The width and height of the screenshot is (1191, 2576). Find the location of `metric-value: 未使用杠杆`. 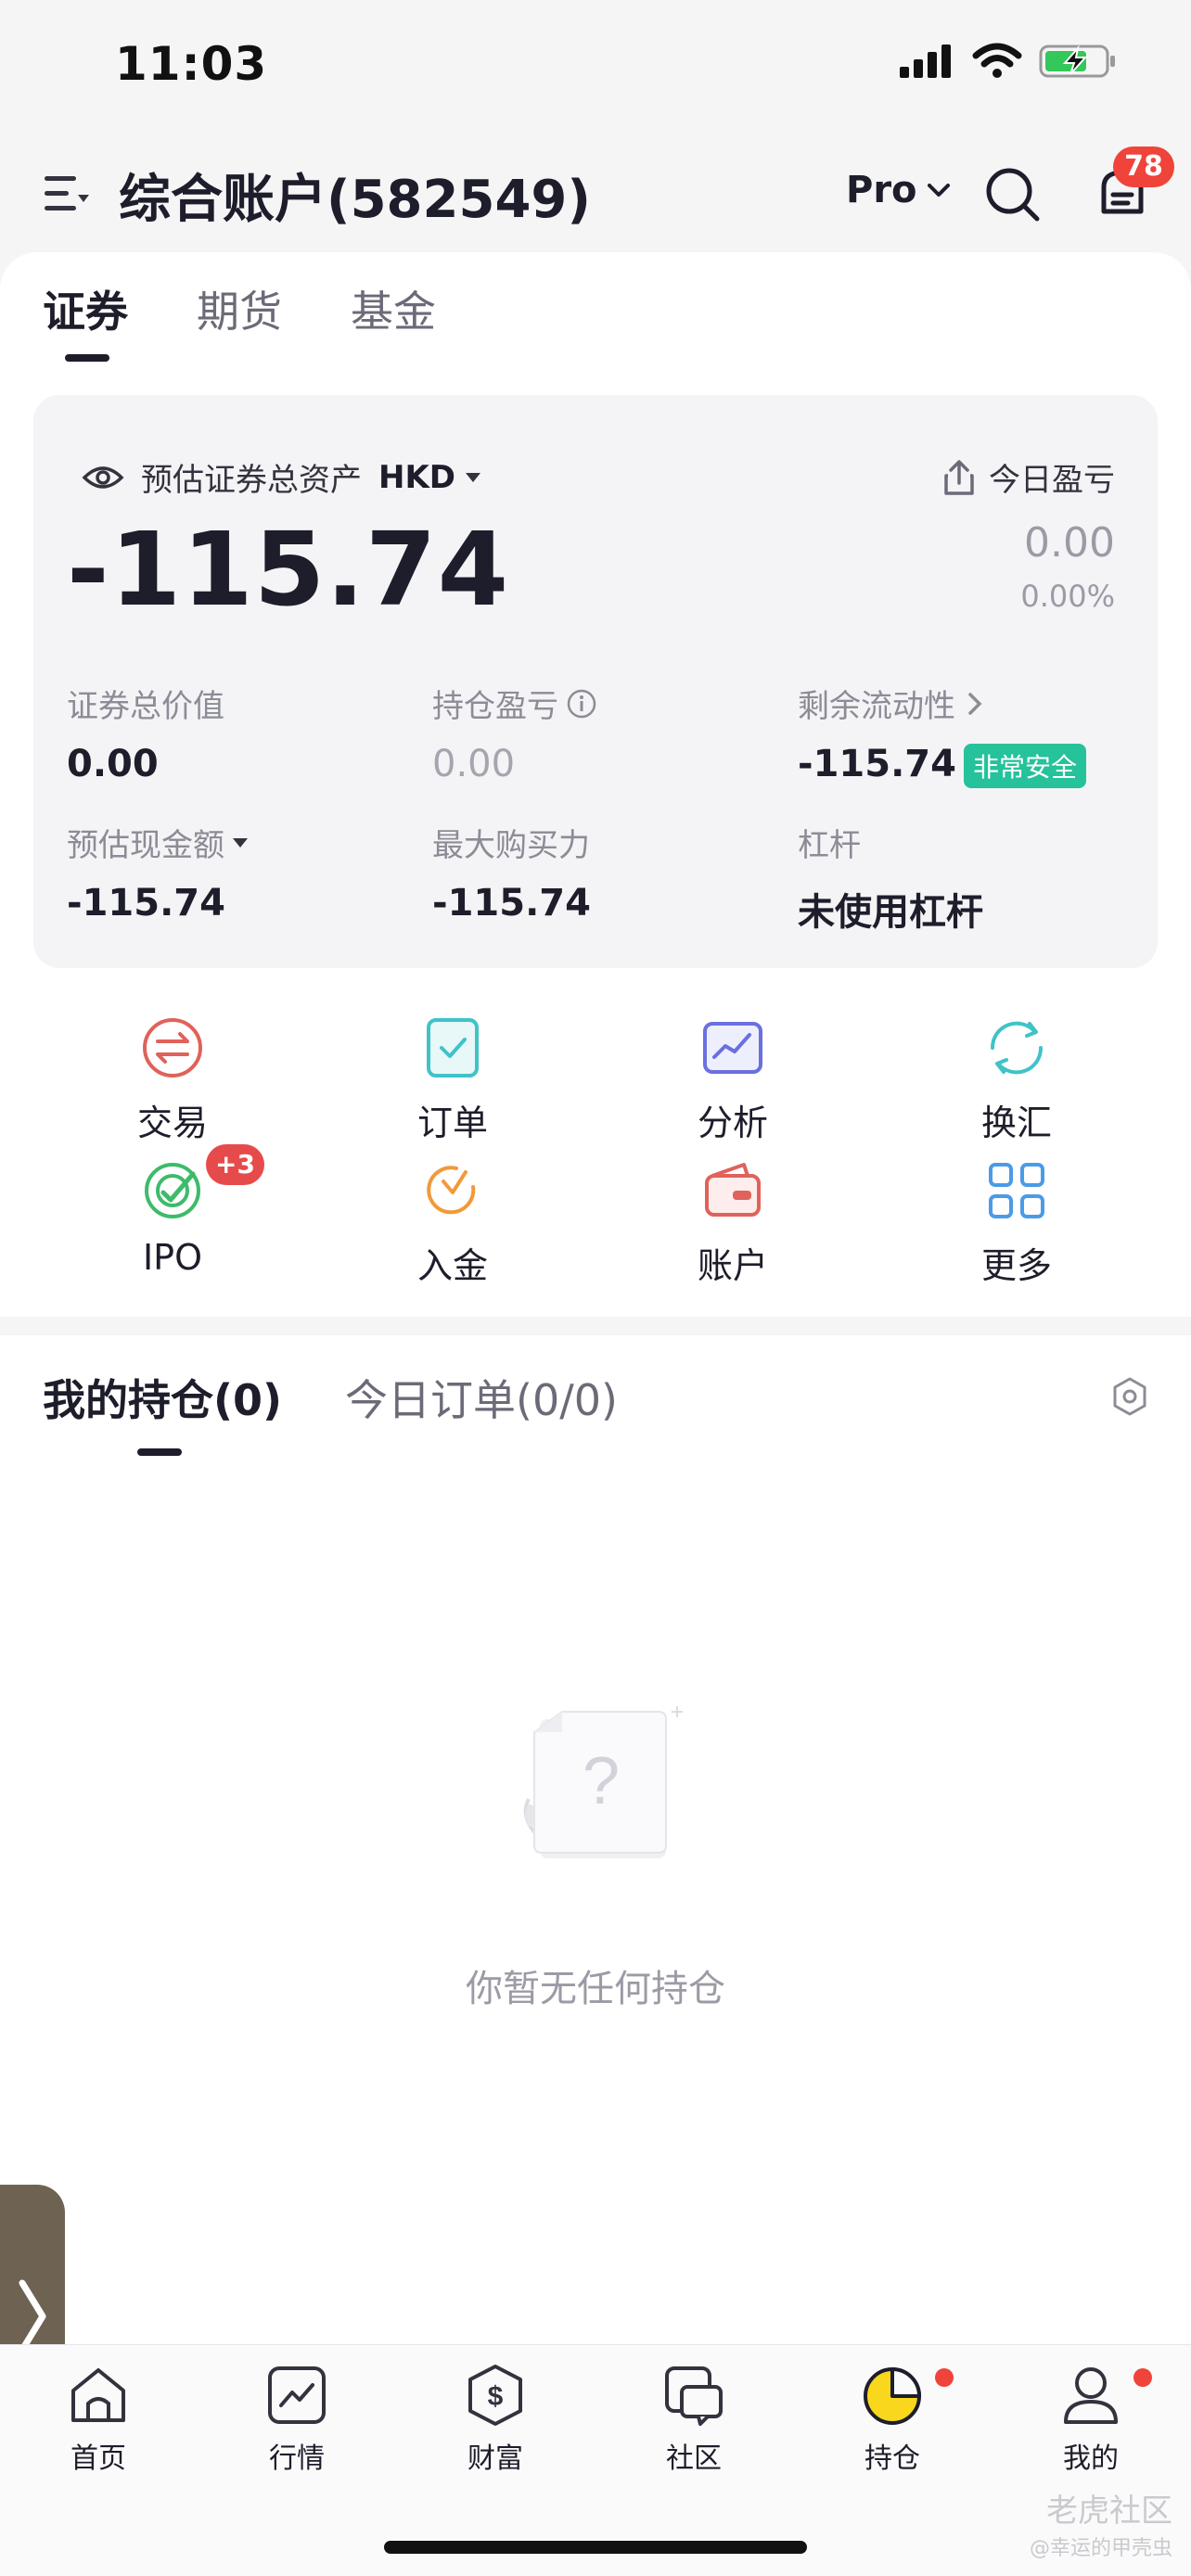

metric-value: 未使用杠杆 is located at coordinates (890, 913).